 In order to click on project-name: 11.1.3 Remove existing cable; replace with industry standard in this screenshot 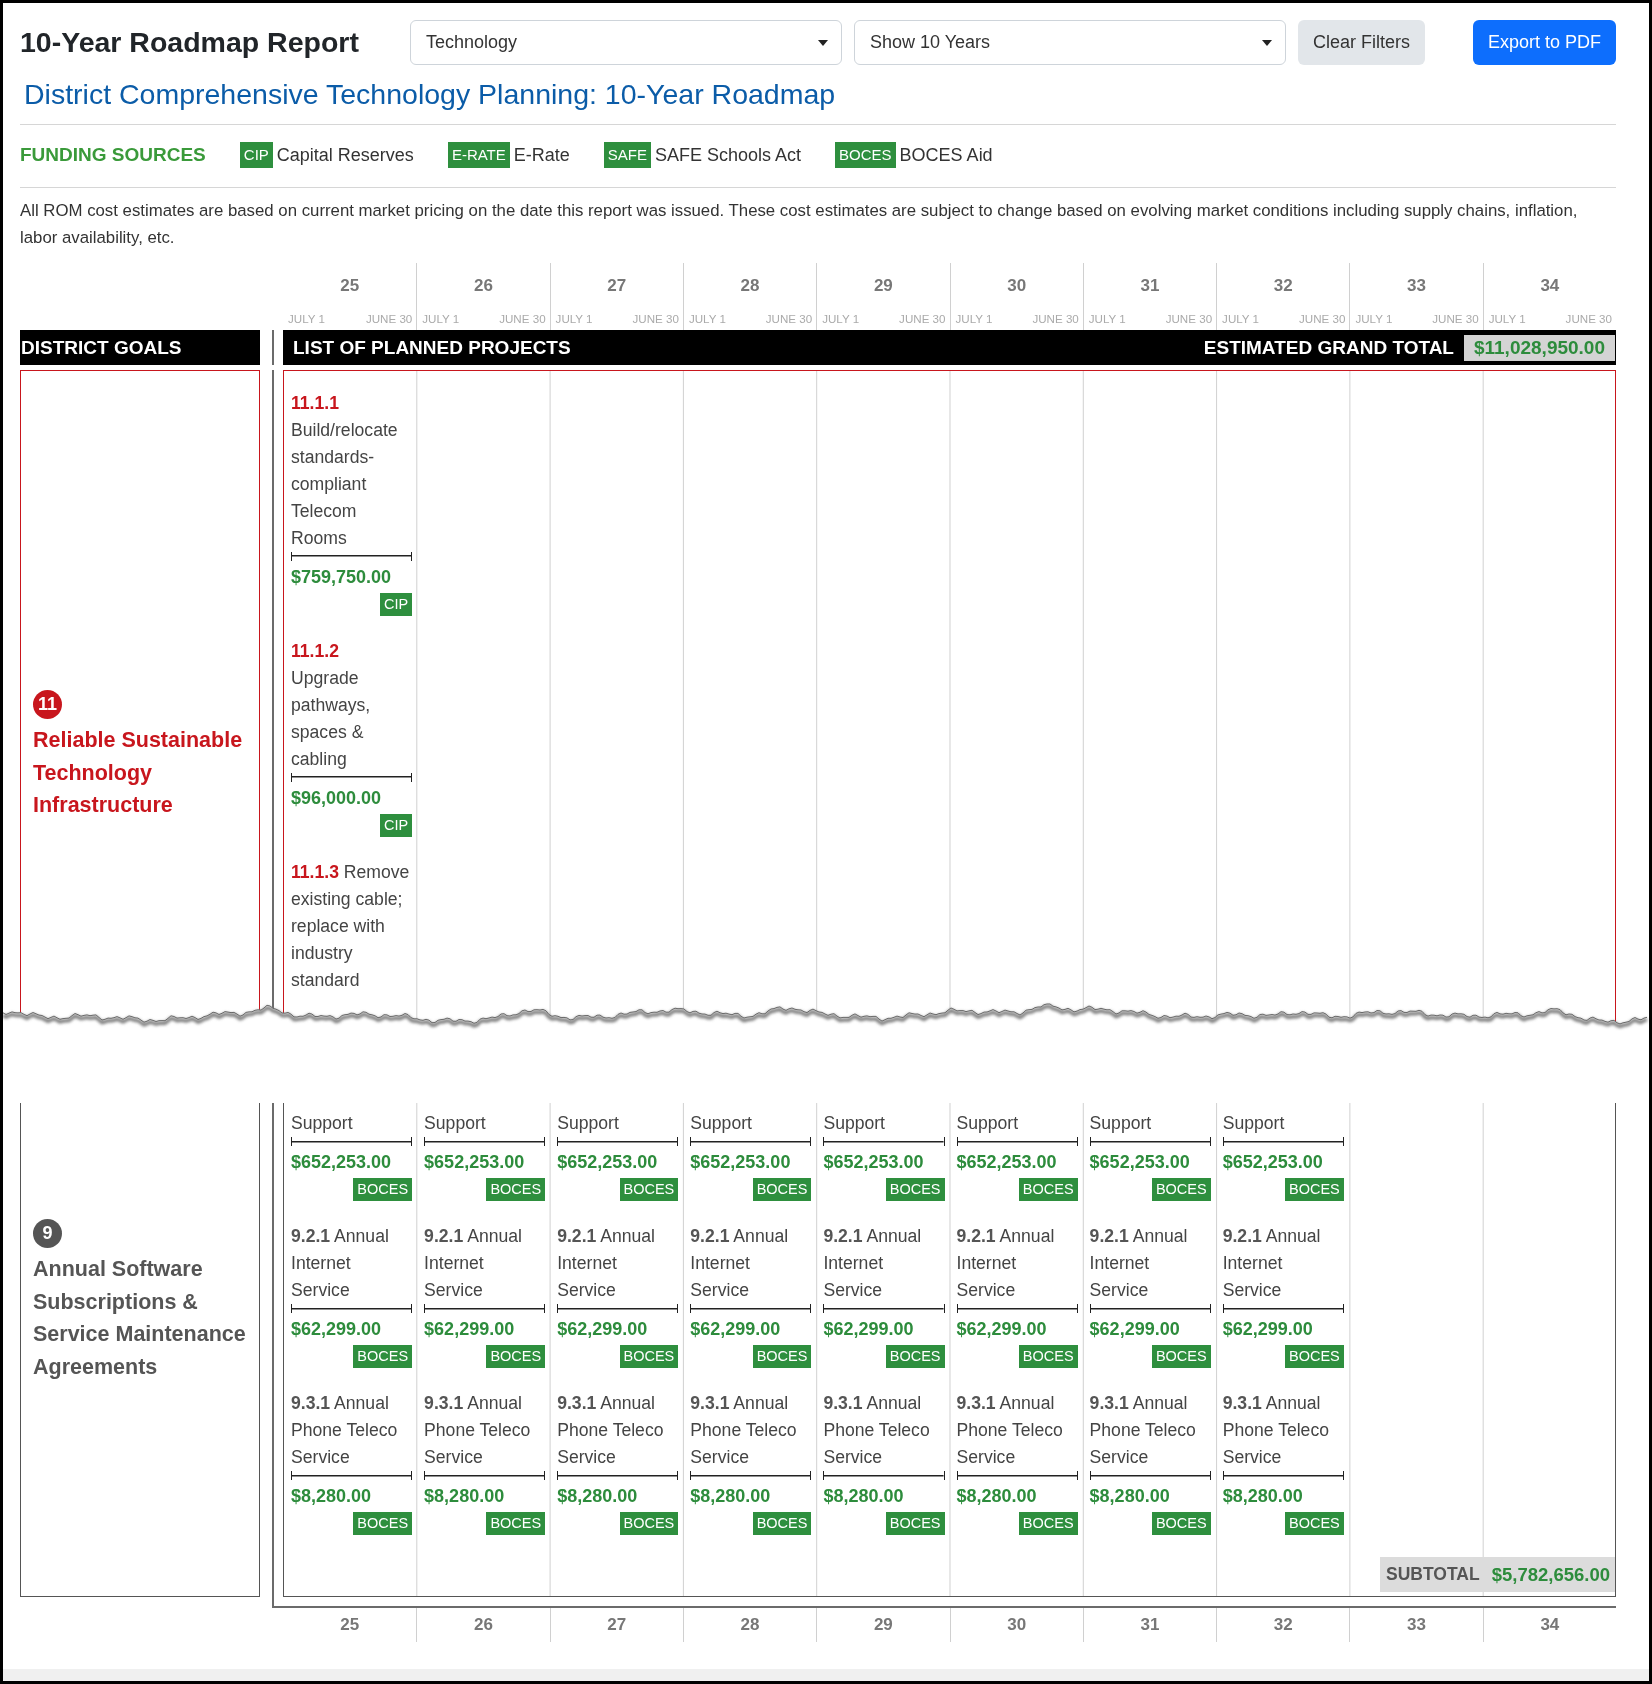, I will do `click(351, 926)`.